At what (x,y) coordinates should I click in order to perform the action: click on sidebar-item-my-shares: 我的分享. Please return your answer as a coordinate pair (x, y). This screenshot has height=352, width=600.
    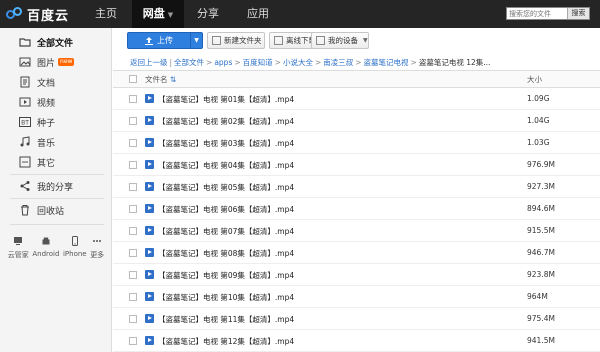
    Looking at the image, I should click on (56, 186).